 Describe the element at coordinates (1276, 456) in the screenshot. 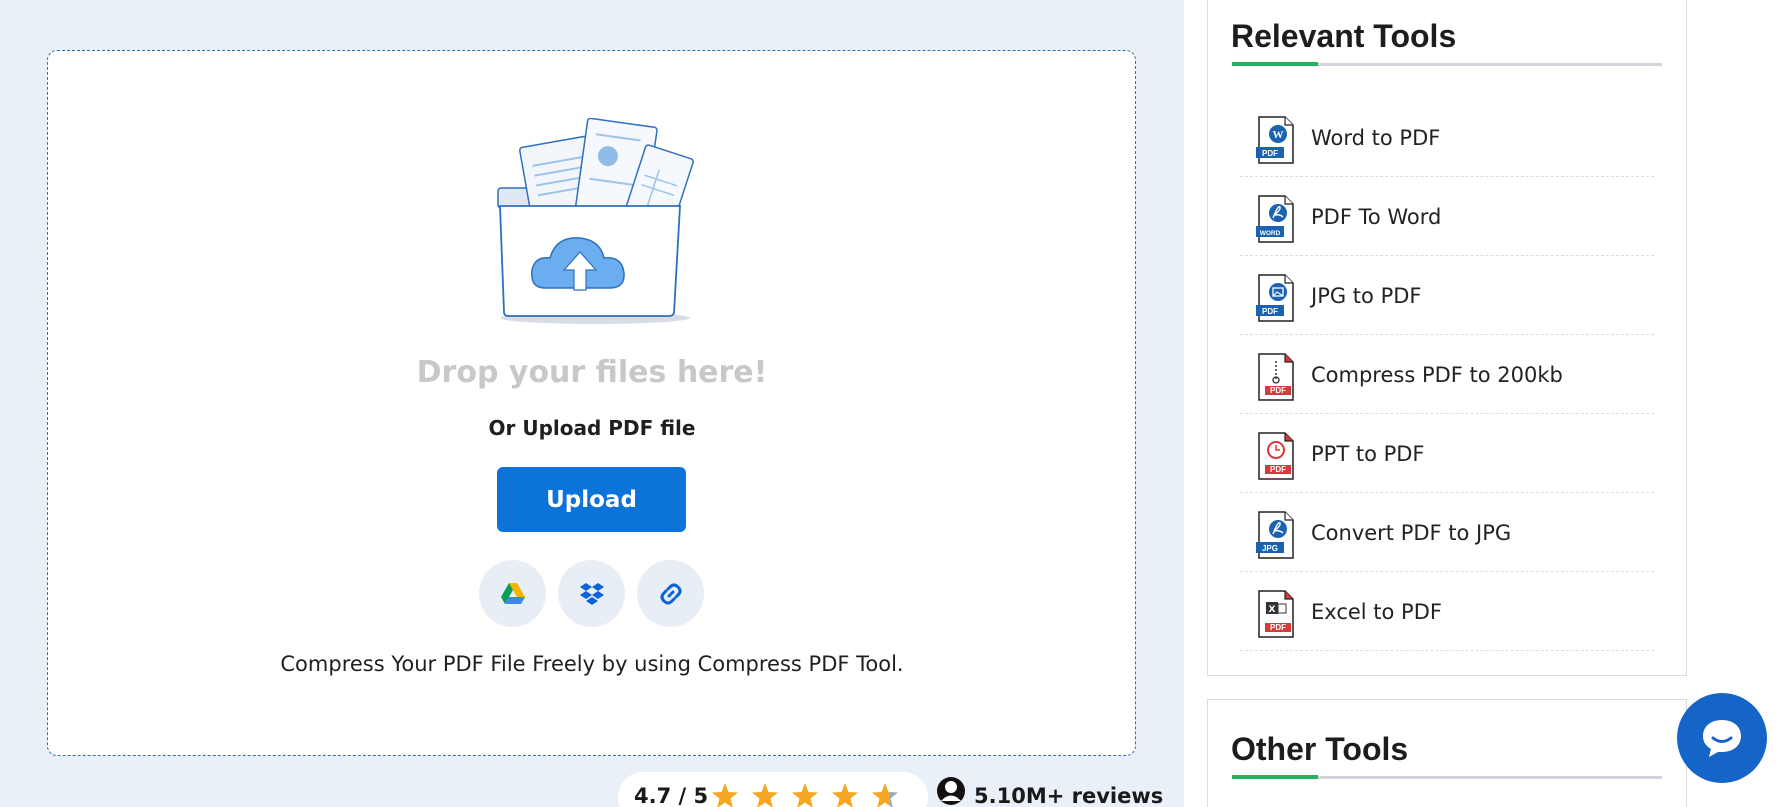

I see `ppt-to-pdf-icon: PDF` at that location.